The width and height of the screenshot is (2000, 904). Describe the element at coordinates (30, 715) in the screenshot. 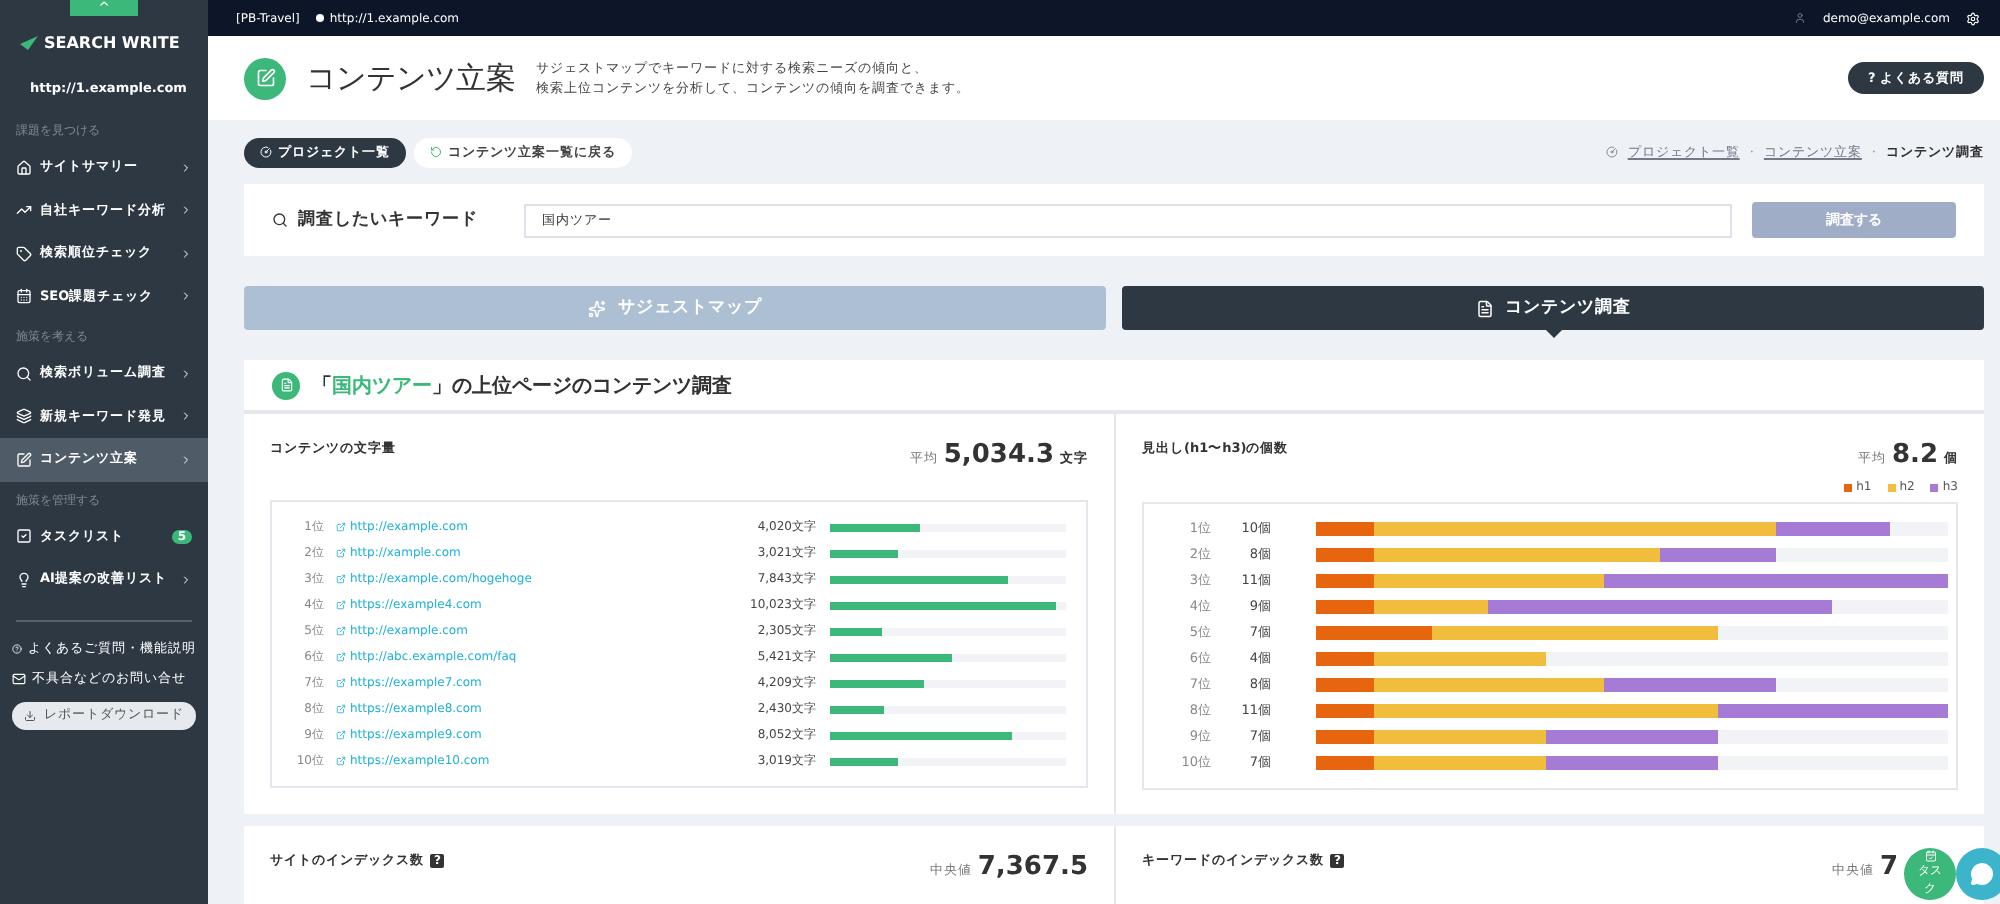

I see `download-icon` at that location.